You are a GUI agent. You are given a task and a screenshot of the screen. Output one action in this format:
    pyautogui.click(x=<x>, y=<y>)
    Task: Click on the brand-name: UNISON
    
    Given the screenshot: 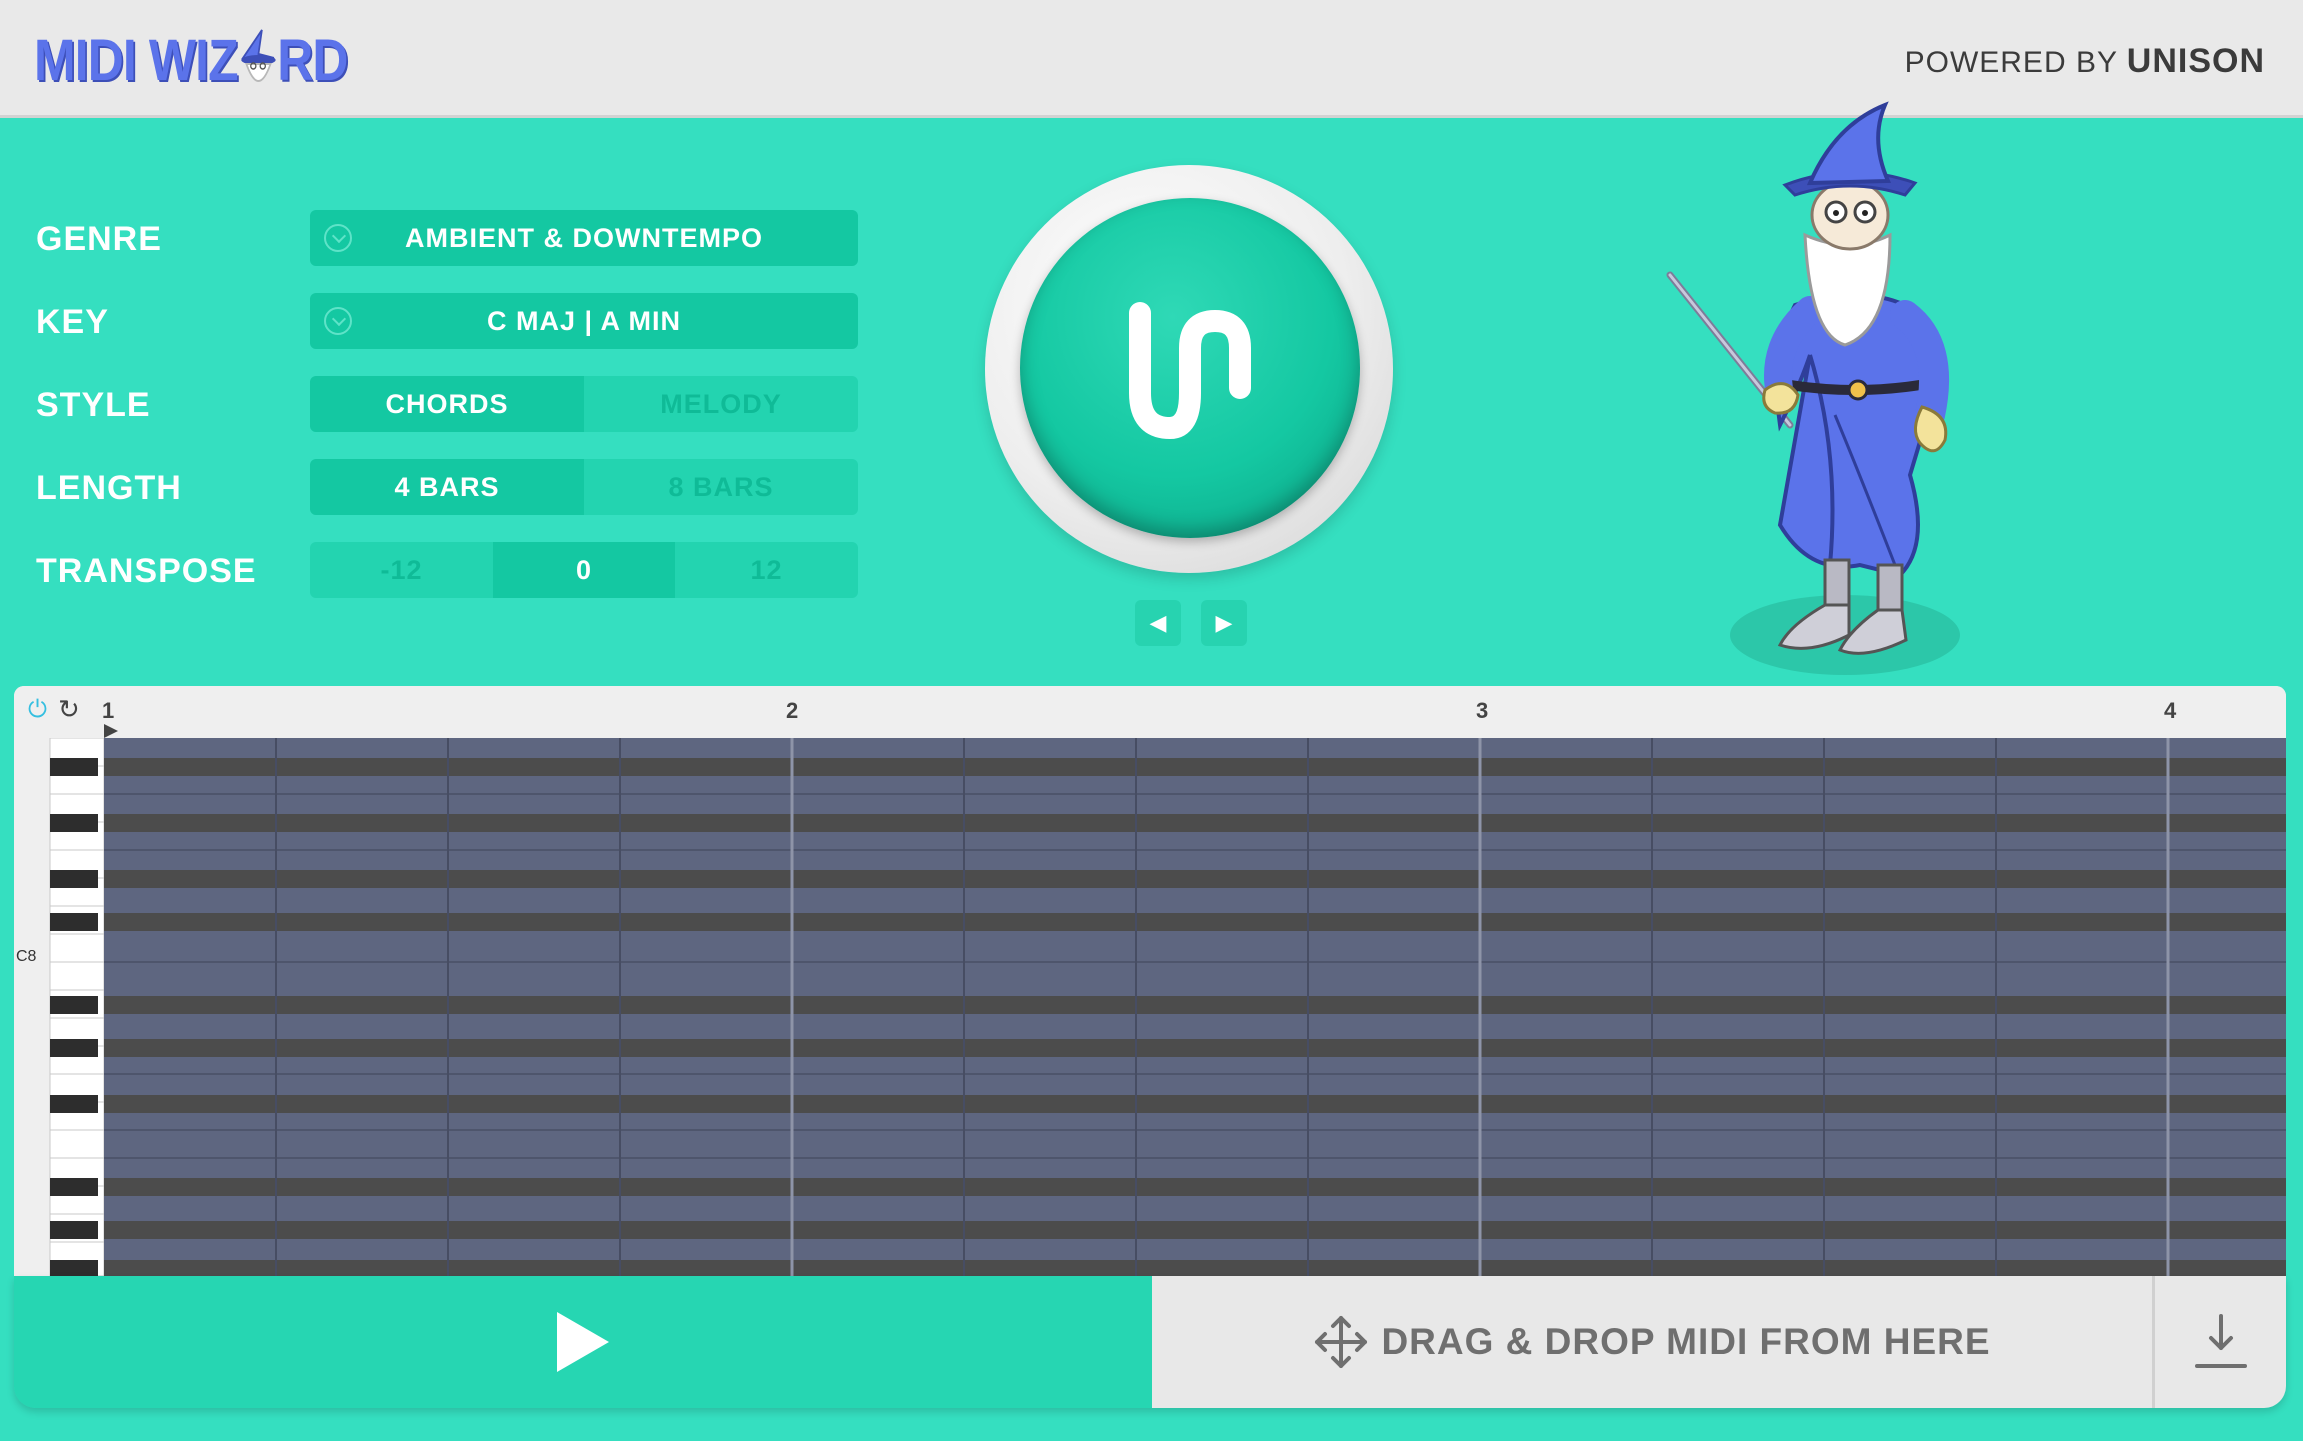 What is the action you would take?
    pyautogui.click(x=2195, y=61)
    